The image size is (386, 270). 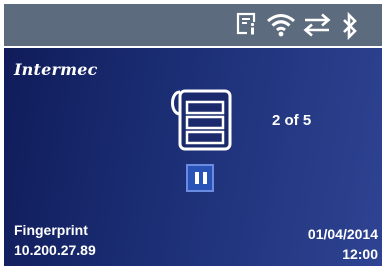 What do you see at coordinates (56, 69) in the screenshot?
I see `intermec-logo: Intermec` at bounding box center [56, 69].